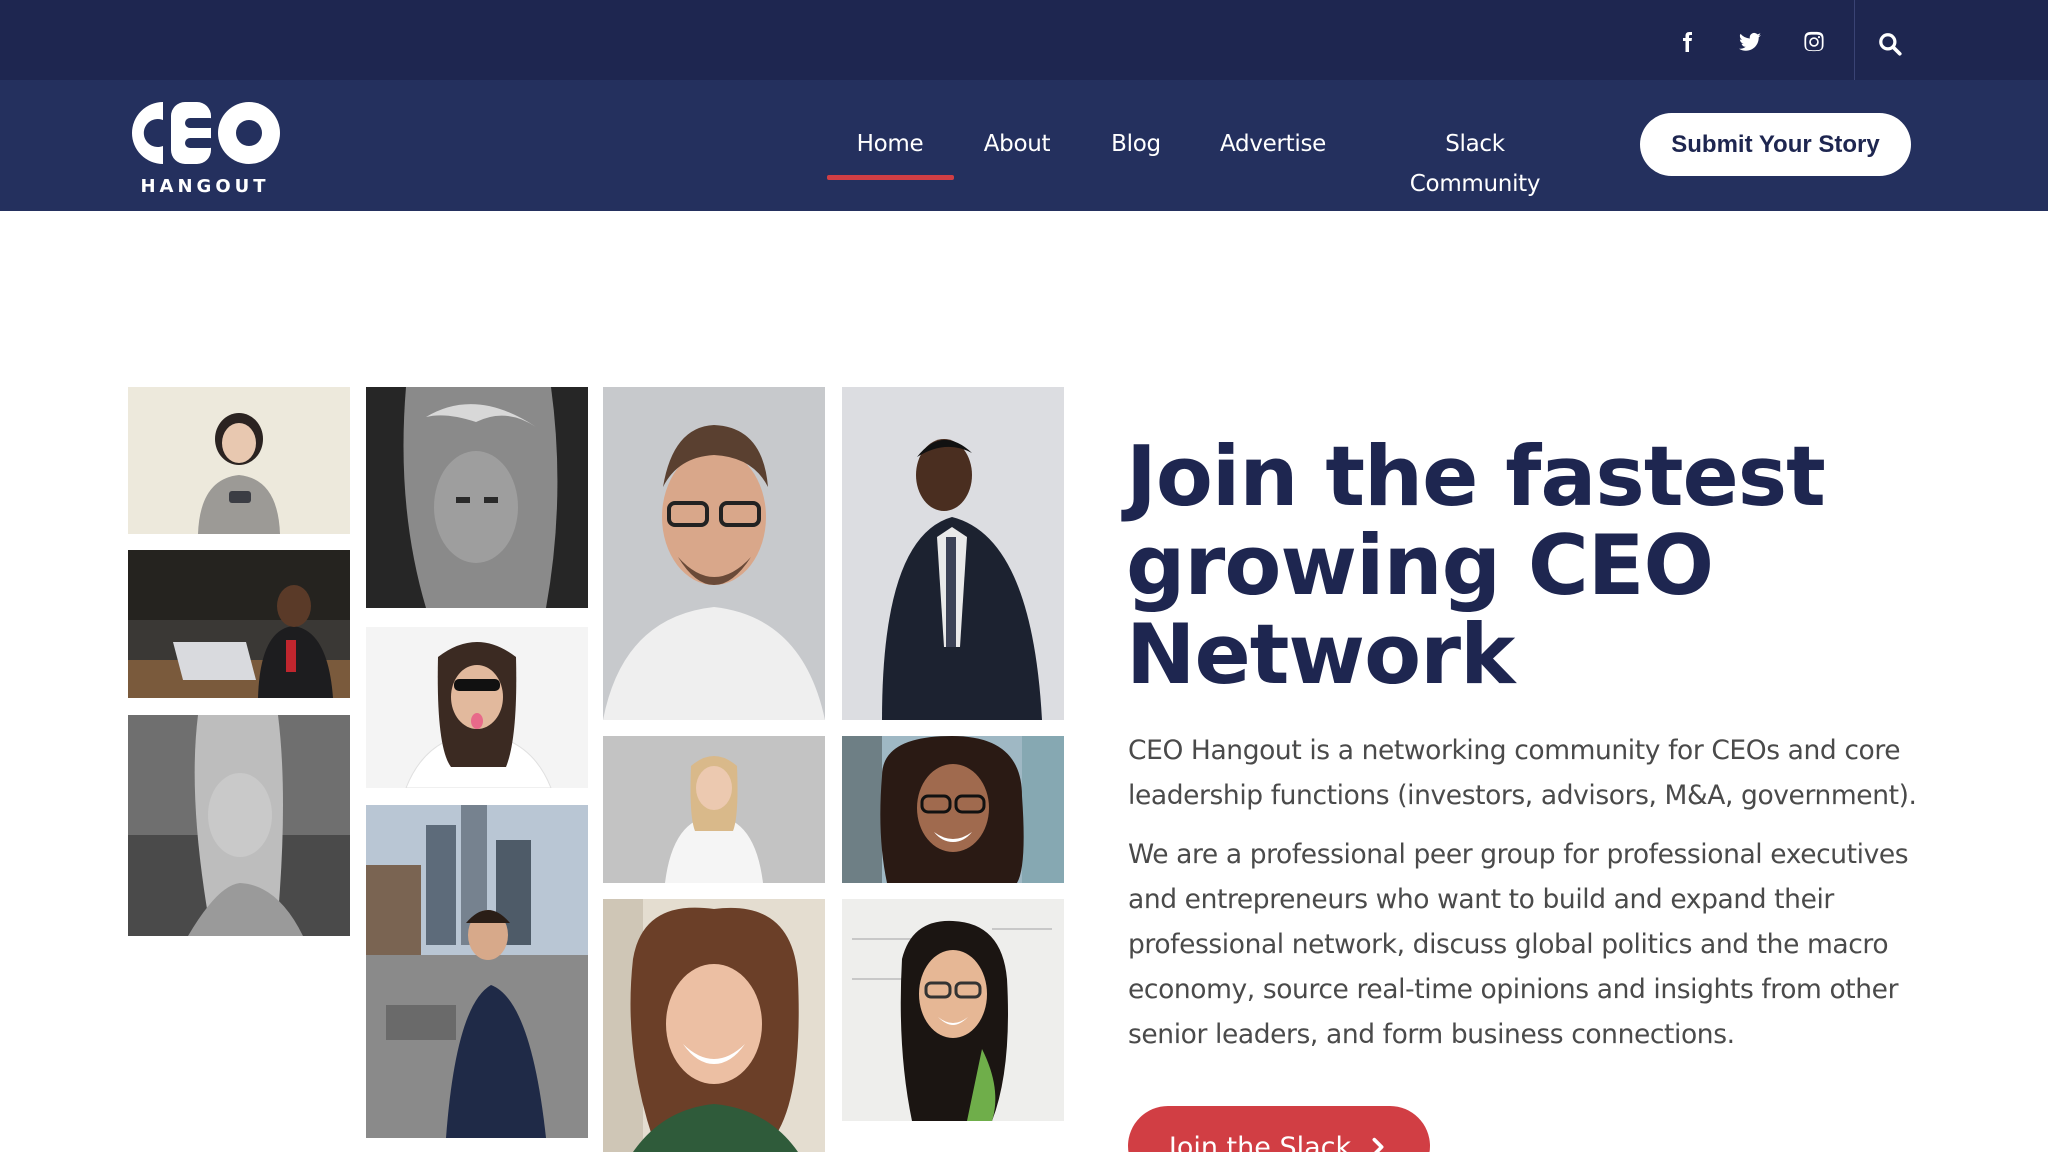  What do you see at coordinates (1687, 42) in the screenshot?
I see `facebook-icon` at bounding box center [1687, 42].